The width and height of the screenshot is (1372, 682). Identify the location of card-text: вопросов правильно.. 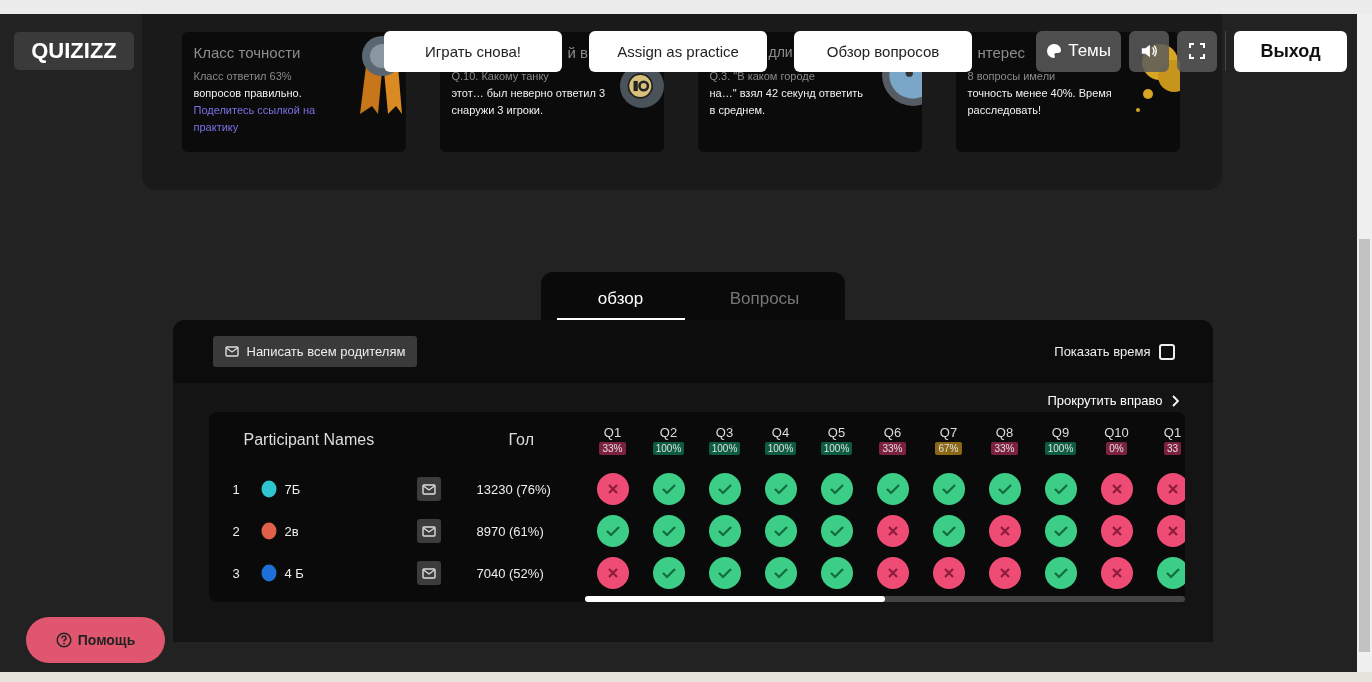
(248, 93).